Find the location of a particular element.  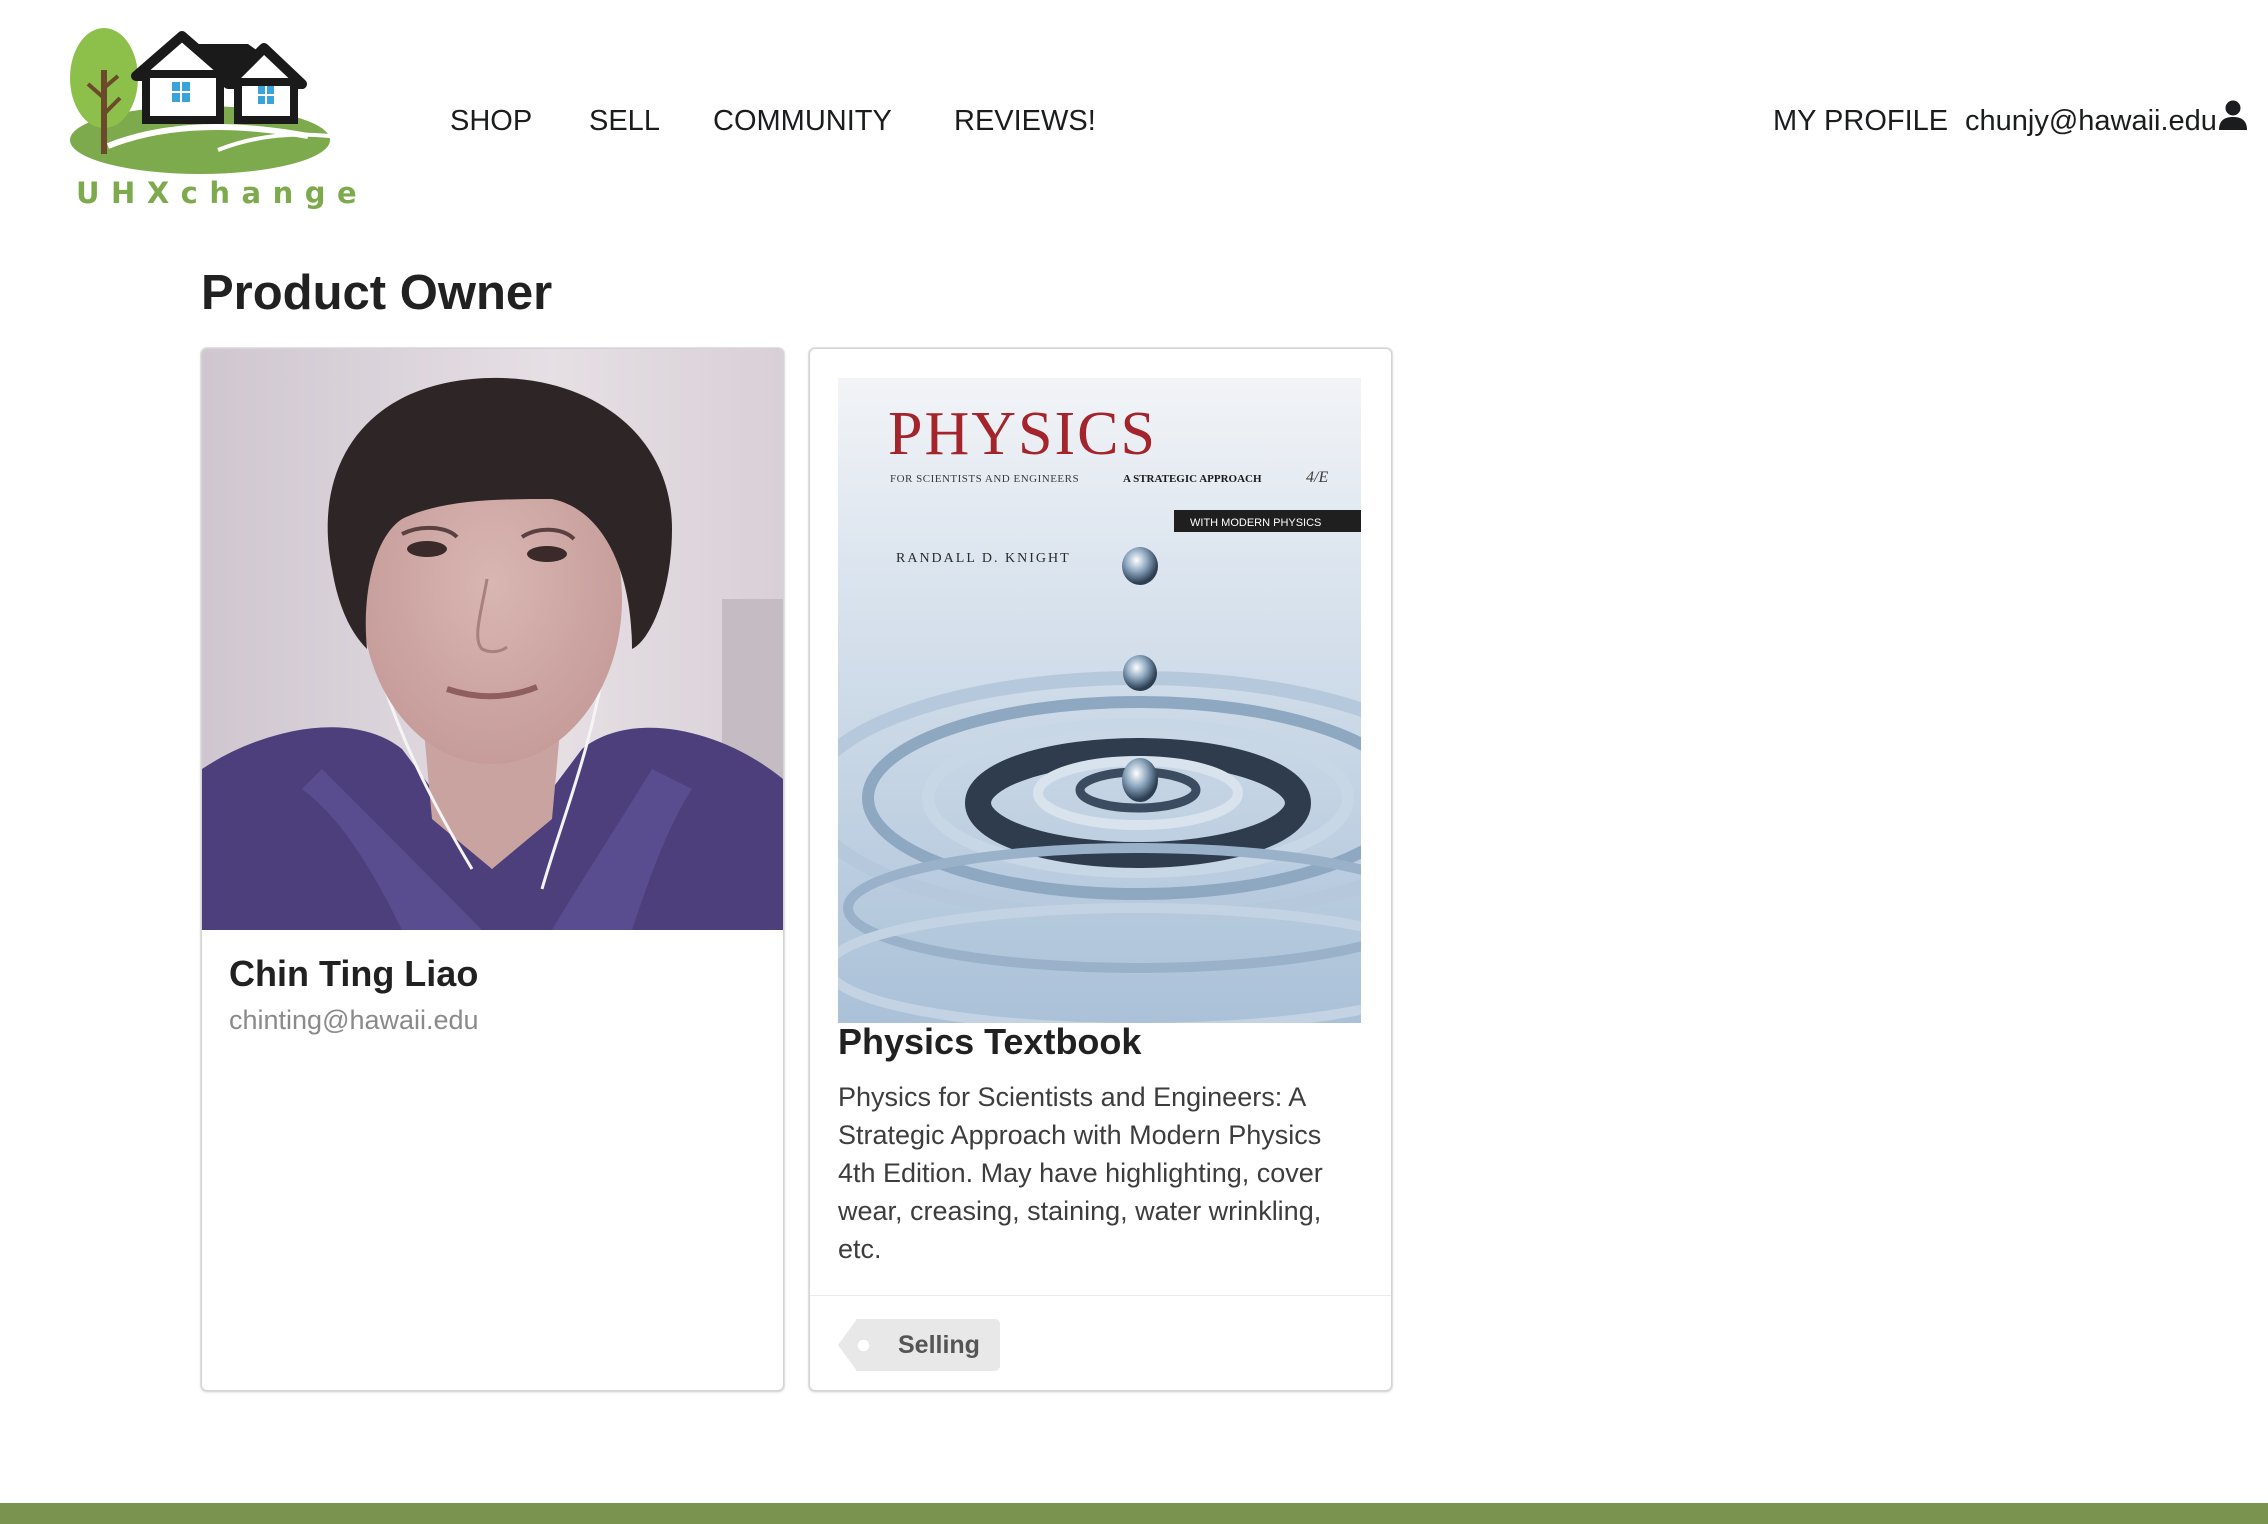

nav-community-link: COMMUNITY is located at coordinates (802, 121).